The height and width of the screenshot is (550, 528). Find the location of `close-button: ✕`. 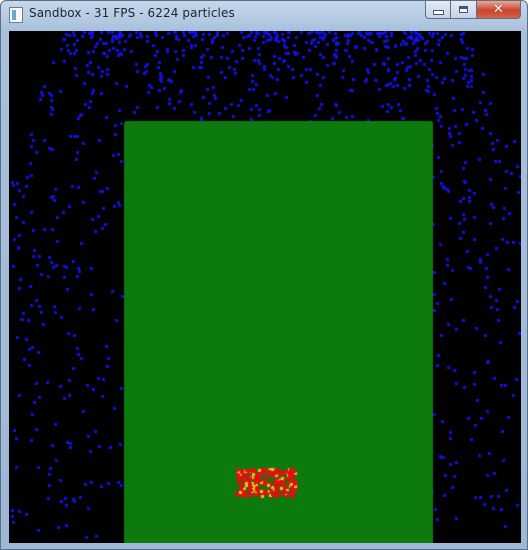

close-button: ✕ is located at coordinates (499, 10).